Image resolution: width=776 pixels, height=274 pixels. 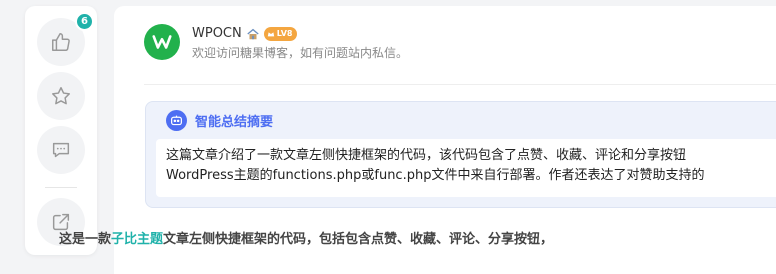 What do you see at coordinates (84, 21) in the screenshot?
I see `like-count-badge: 6` at bounding box center [84, 21].